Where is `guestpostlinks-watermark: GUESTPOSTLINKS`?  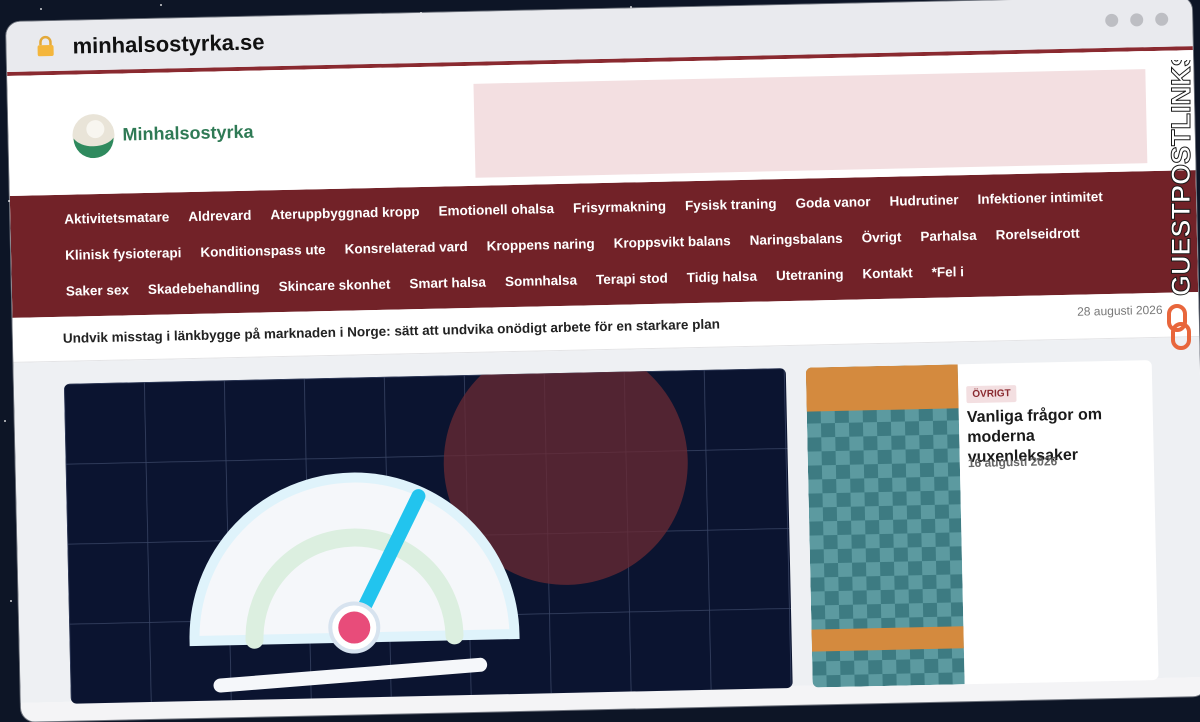 guestpostlinks-watermark: GUESTPOSTLINKS is located at coordinates (1181, 178).